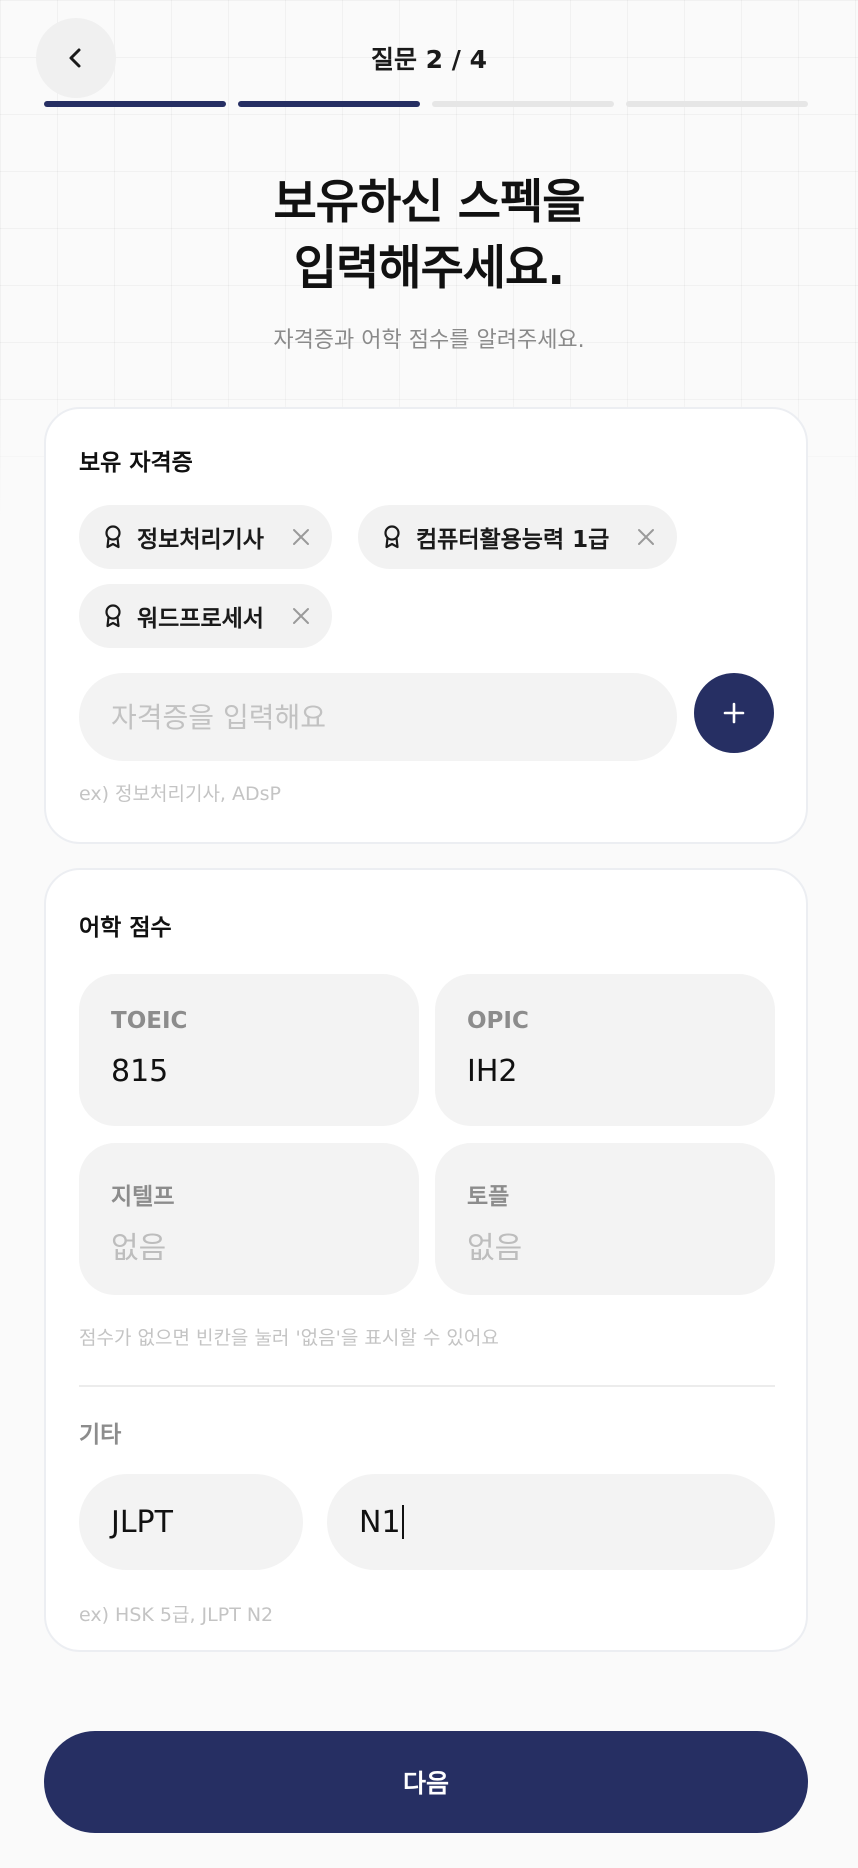 This screenshot has height=1868, width=858. What do you see at coordinates (551, 1522) in the screenshot?
I see `other-test-score-input: N1` at bounding box center [551, 1522].